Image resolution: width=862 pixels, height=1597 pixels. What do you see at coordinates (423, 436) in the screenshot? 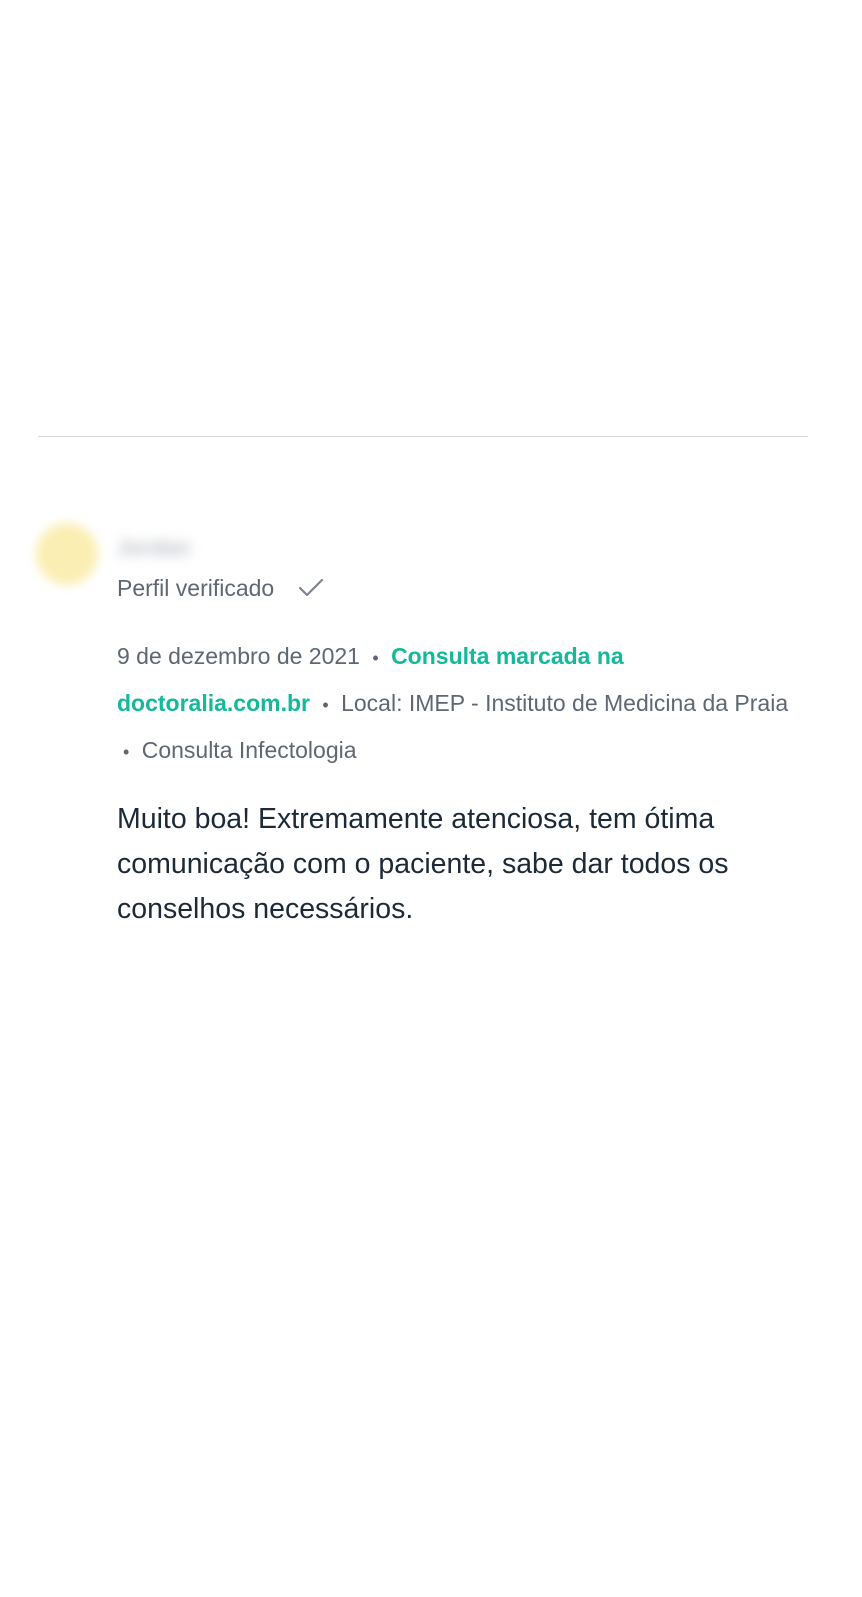
I see `section-divider` at bounding box center [423, 436].